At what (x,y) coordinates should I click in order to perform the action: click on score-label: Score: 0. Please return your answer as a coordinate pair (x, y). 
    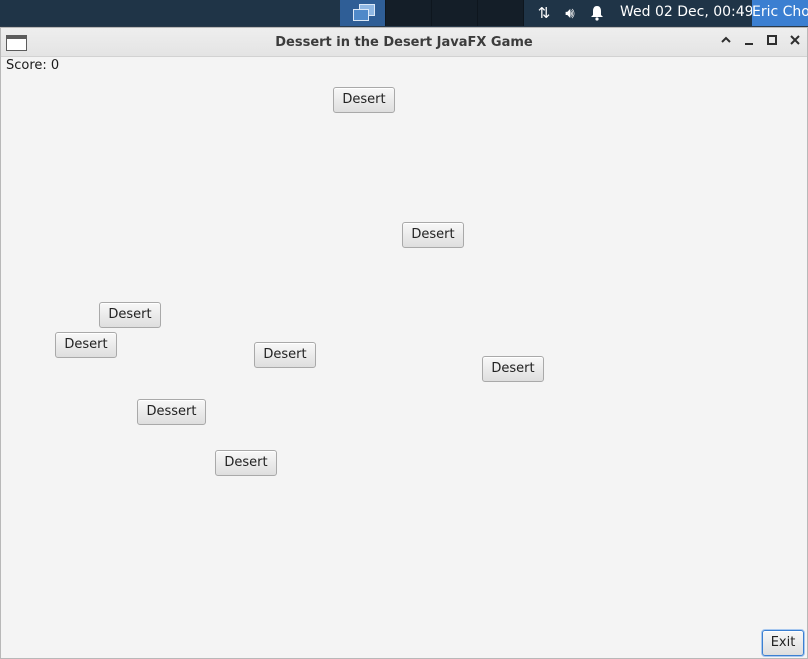
    Looking at the image, I should click on (33, 65).